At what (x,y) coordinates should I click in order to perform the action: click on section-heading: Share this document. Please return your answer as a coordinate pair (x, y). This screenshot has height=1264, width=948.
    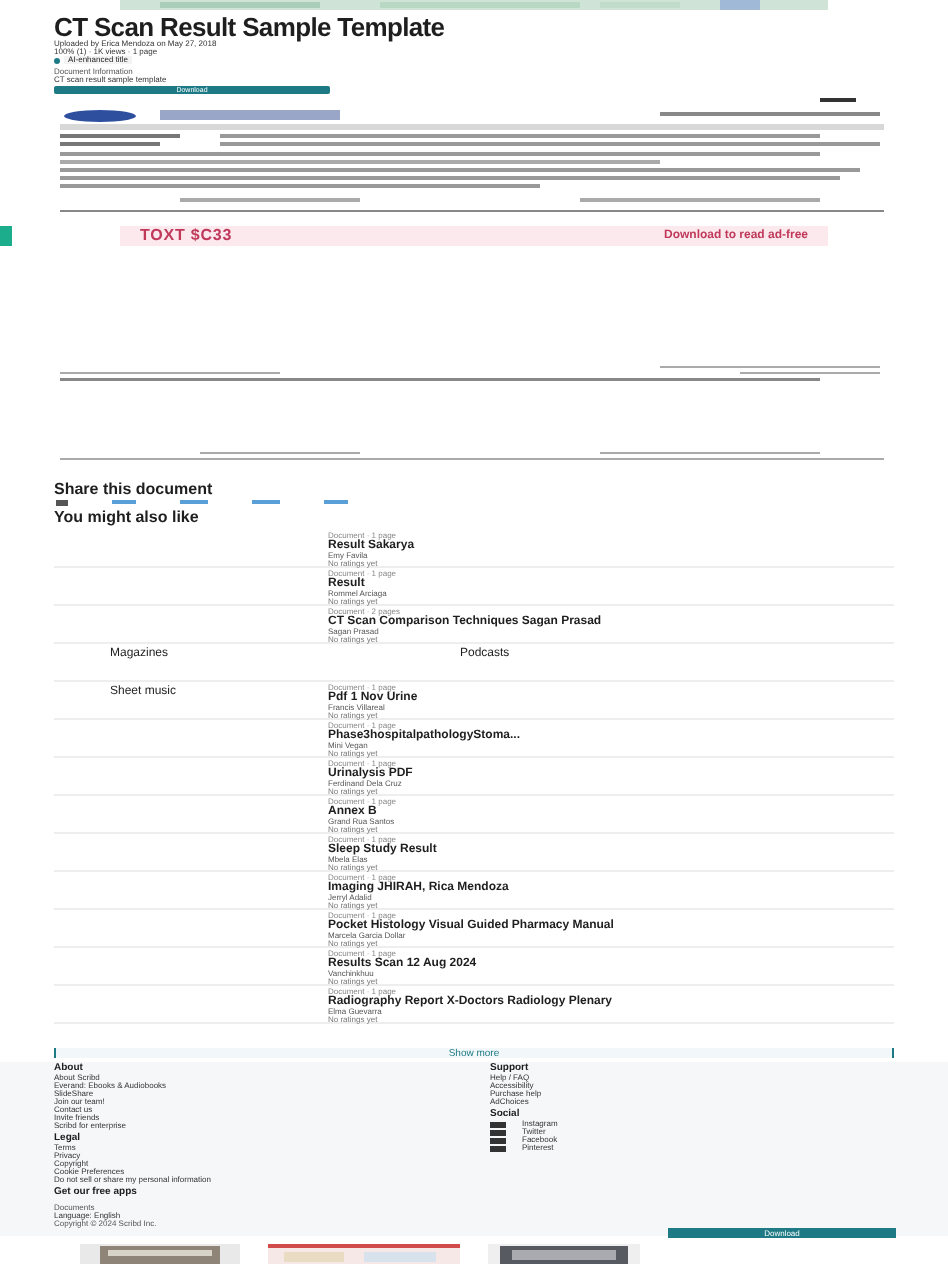
    Looking at the image, I should click on (134, 490).